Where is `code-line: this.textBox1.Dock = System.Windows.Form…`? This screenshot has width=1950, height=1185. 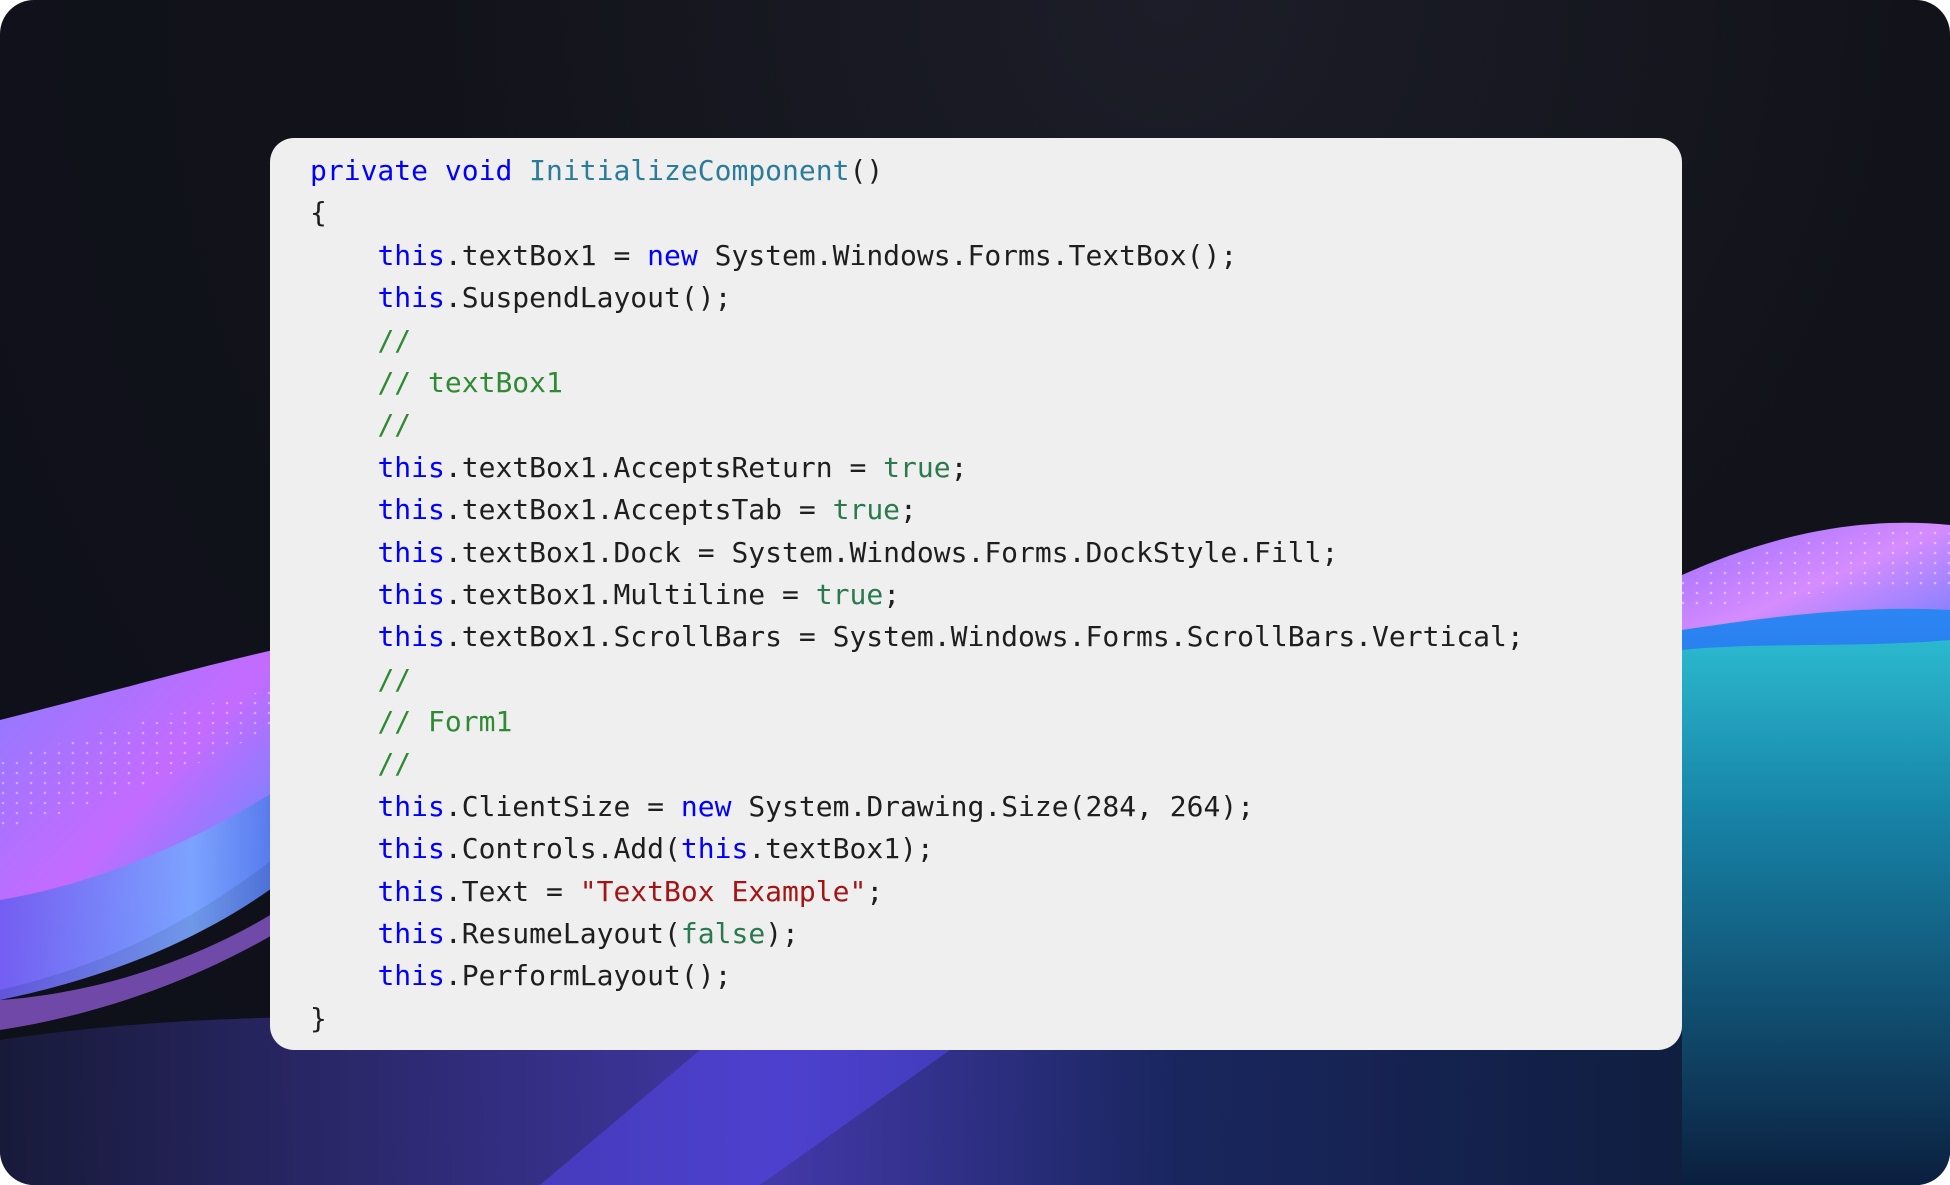 code-line: this.textBox1.Dock = System.Windows.Form… is located at coordinates (858, 552).